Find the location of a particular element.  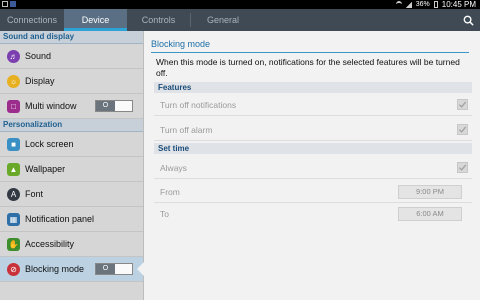

wallpaper-icon: ▲ is located at coordinates (13, 169).